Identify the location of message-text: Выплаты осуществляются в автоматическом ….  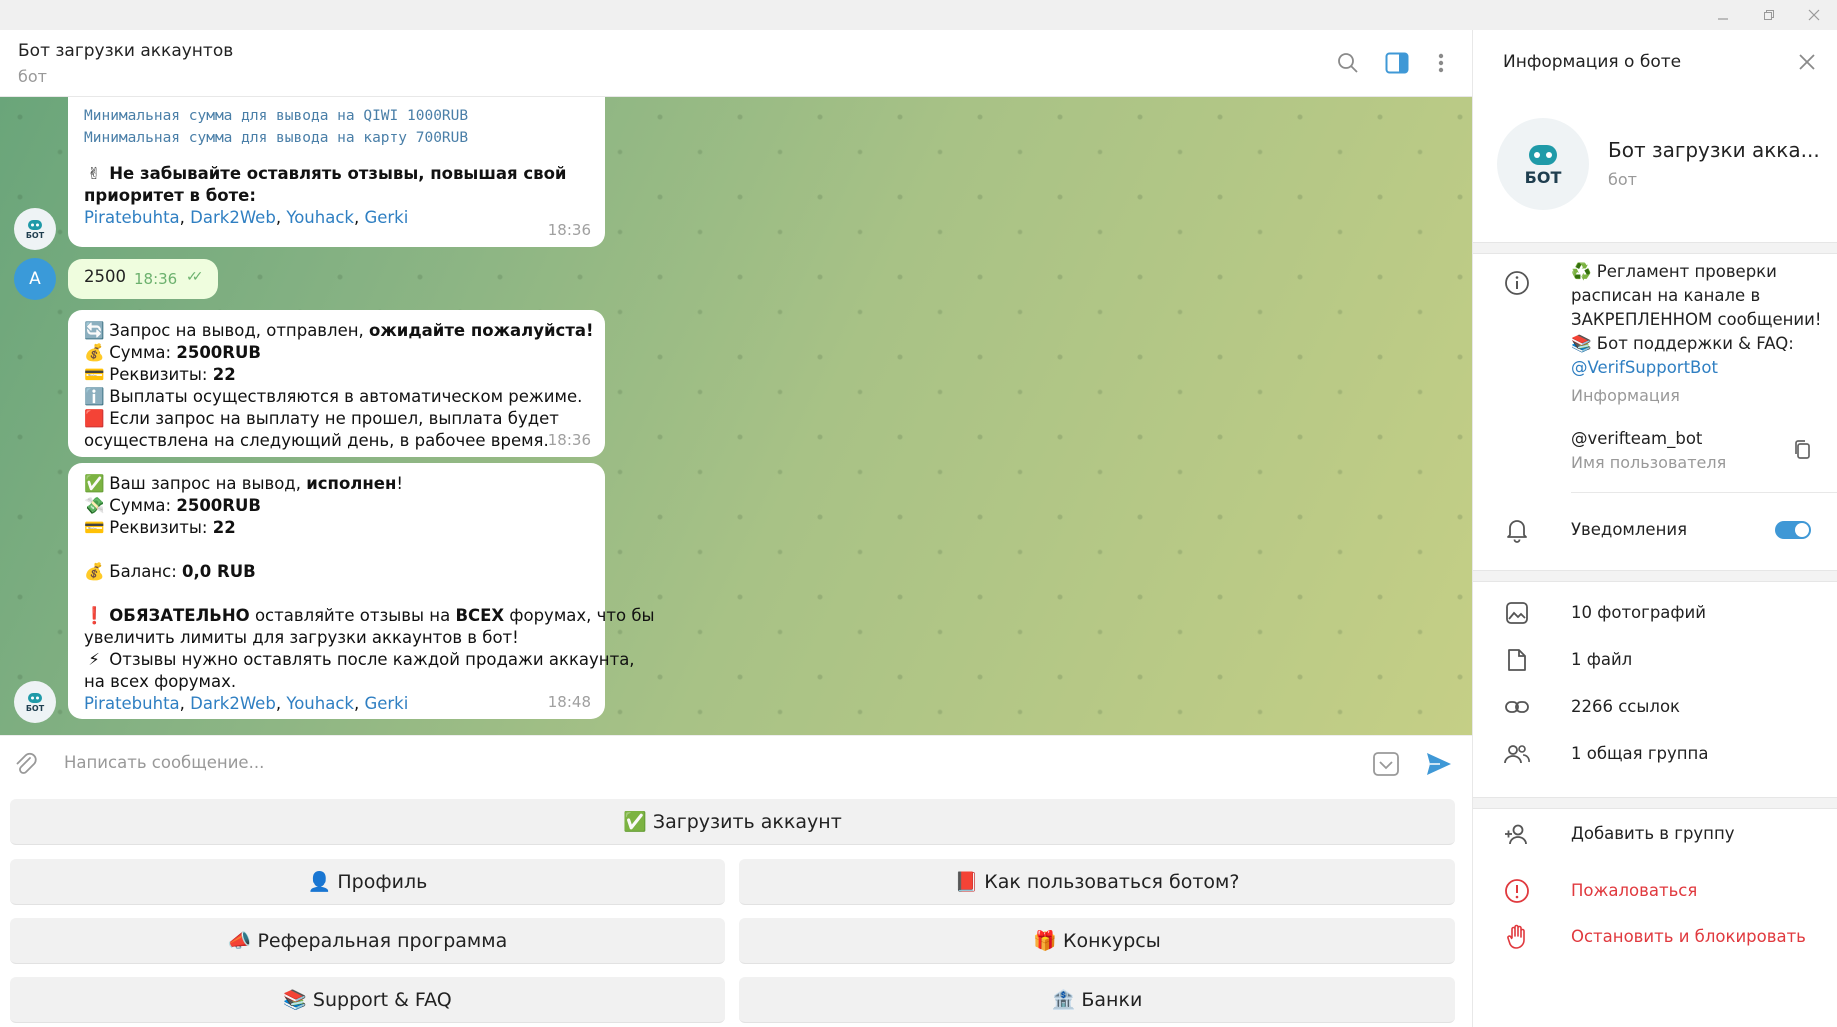
(346, 396).